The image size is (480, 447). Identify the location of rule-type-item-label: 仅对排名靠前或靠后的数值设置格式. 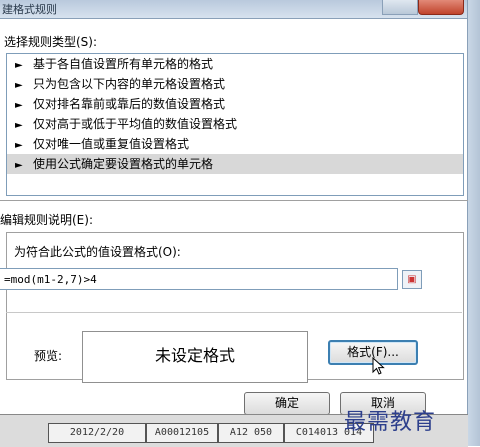
(129, 104).